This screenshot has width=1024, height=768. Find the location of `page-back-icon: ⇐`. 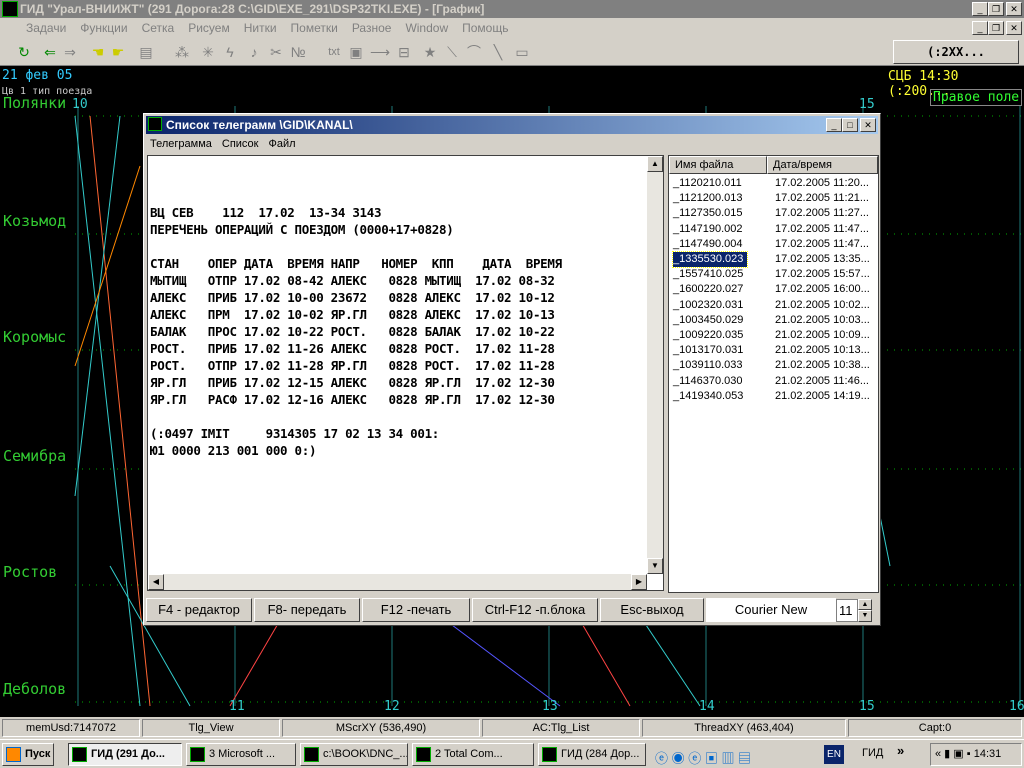

page-back-icon: ⇐ is located at coordinates (50, 52).